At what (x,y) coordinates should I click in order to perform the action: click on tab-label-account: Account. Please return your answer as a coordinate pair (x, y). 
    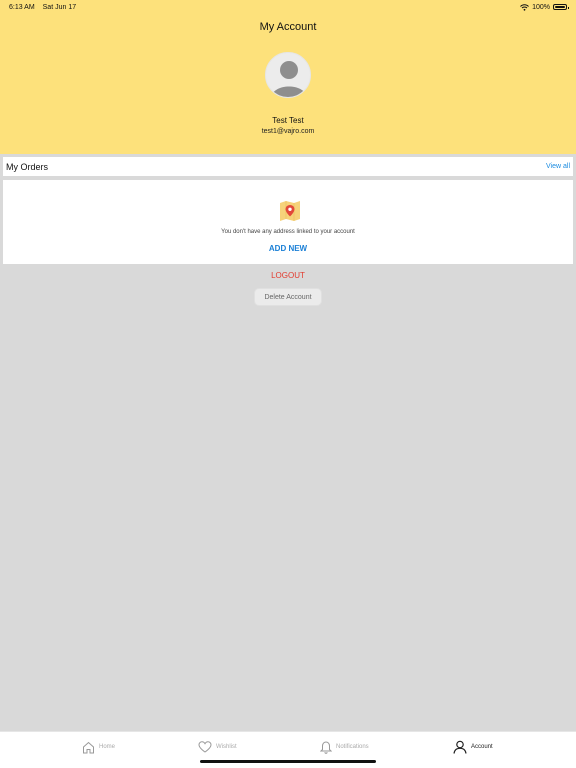
    Looking at the image, I should click on (482, 747).